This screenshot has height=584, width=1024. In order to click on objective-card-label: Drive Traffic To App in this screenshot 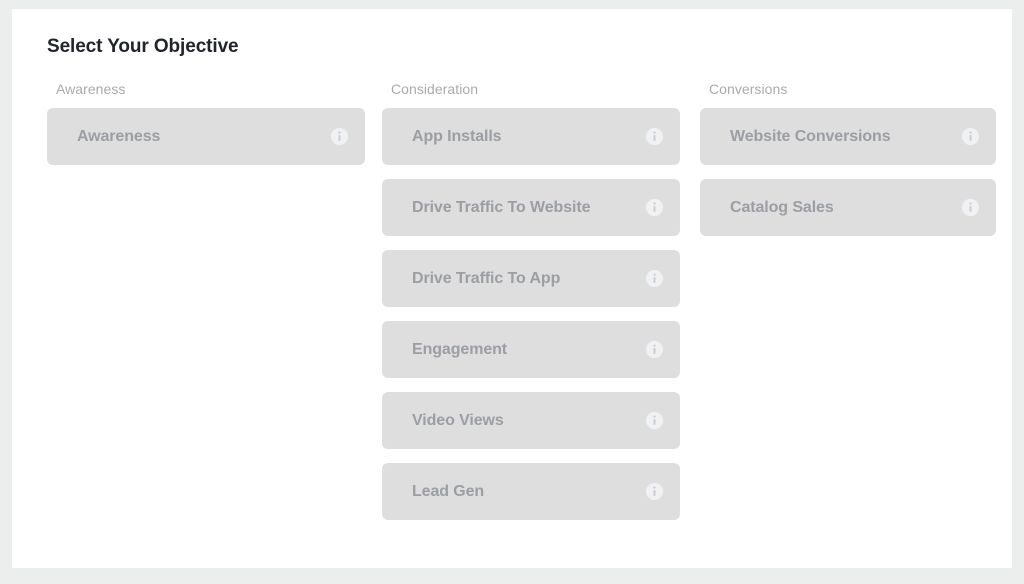, I will do `click(486, 278)`.